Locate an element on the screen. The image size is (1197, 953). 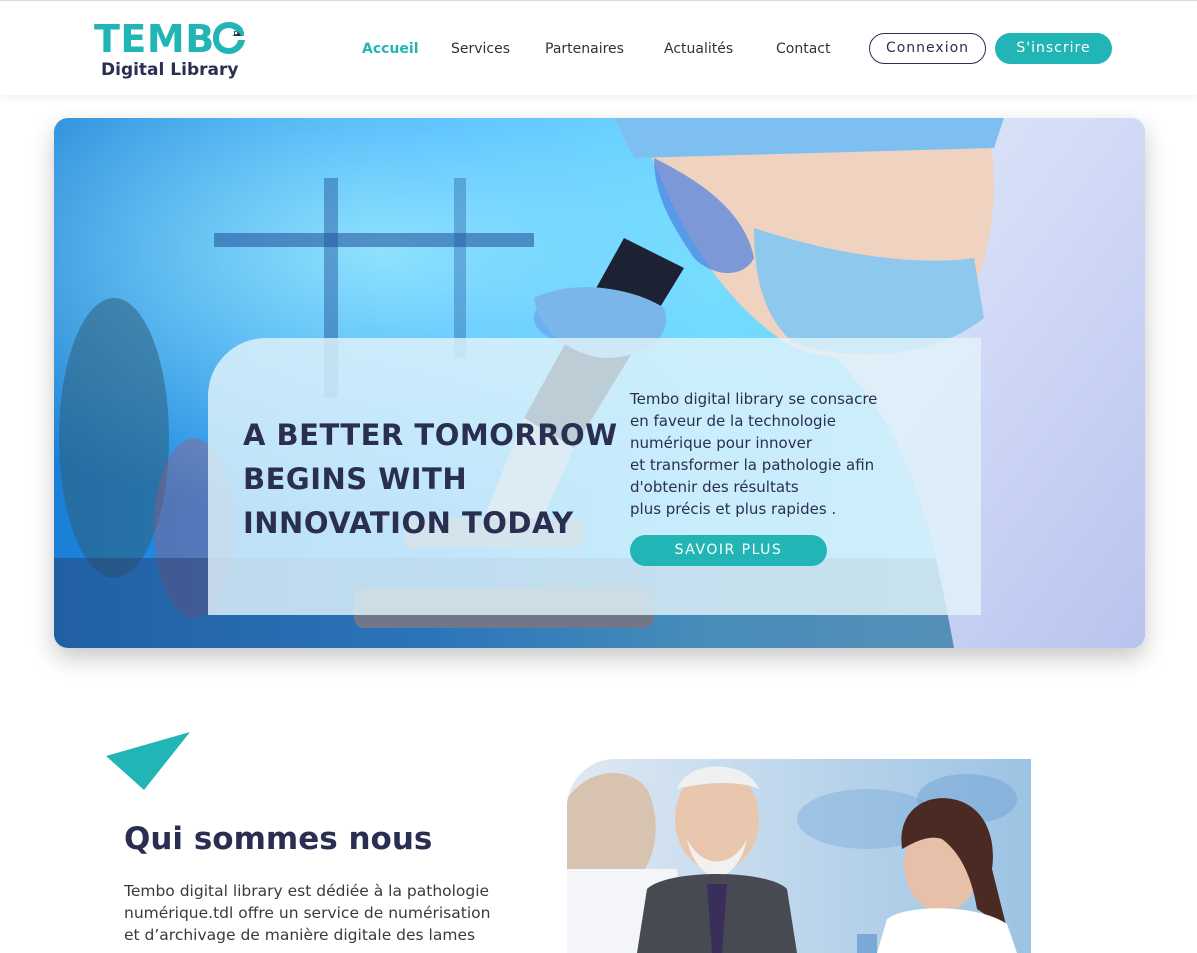
login-button: Connexion is located at coordinates (927, 48).